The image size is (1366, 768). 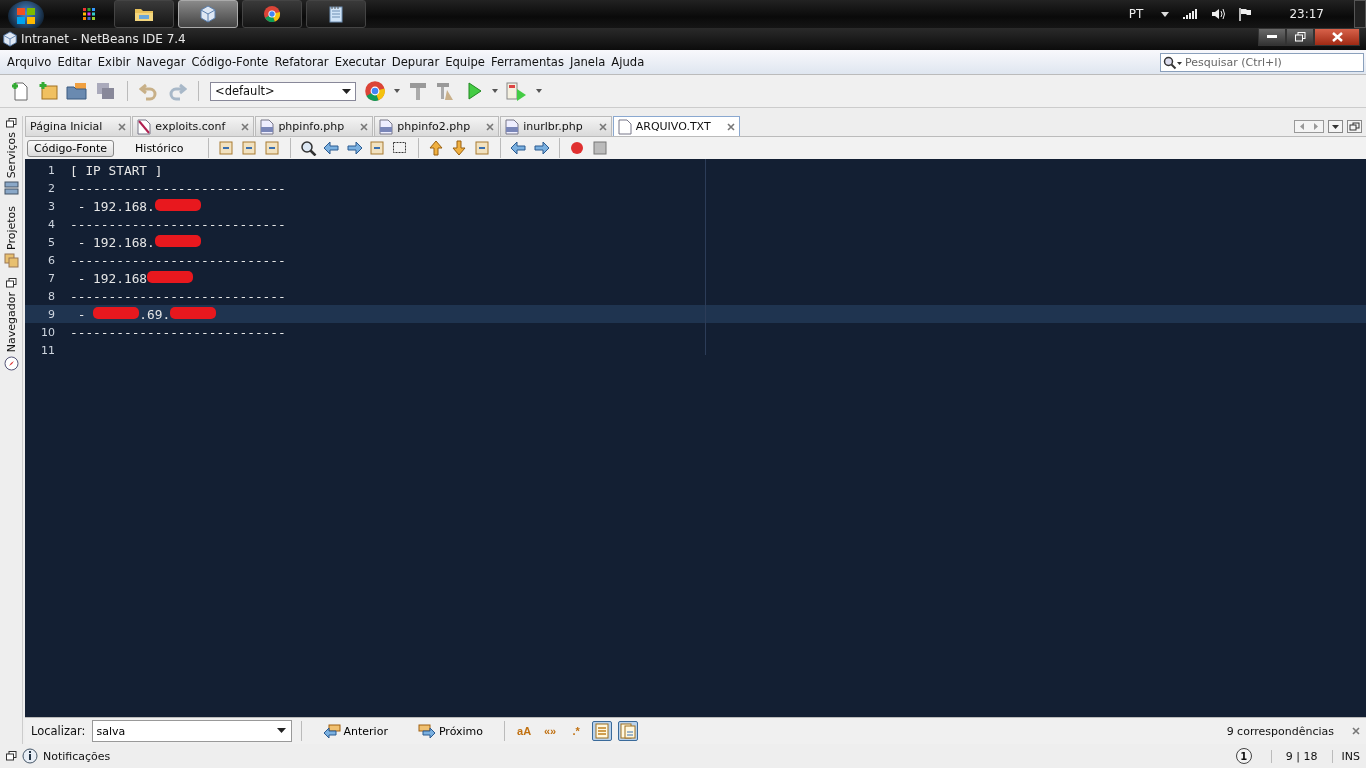 I want to click on line-number: 5, so click(x=51, y=242).